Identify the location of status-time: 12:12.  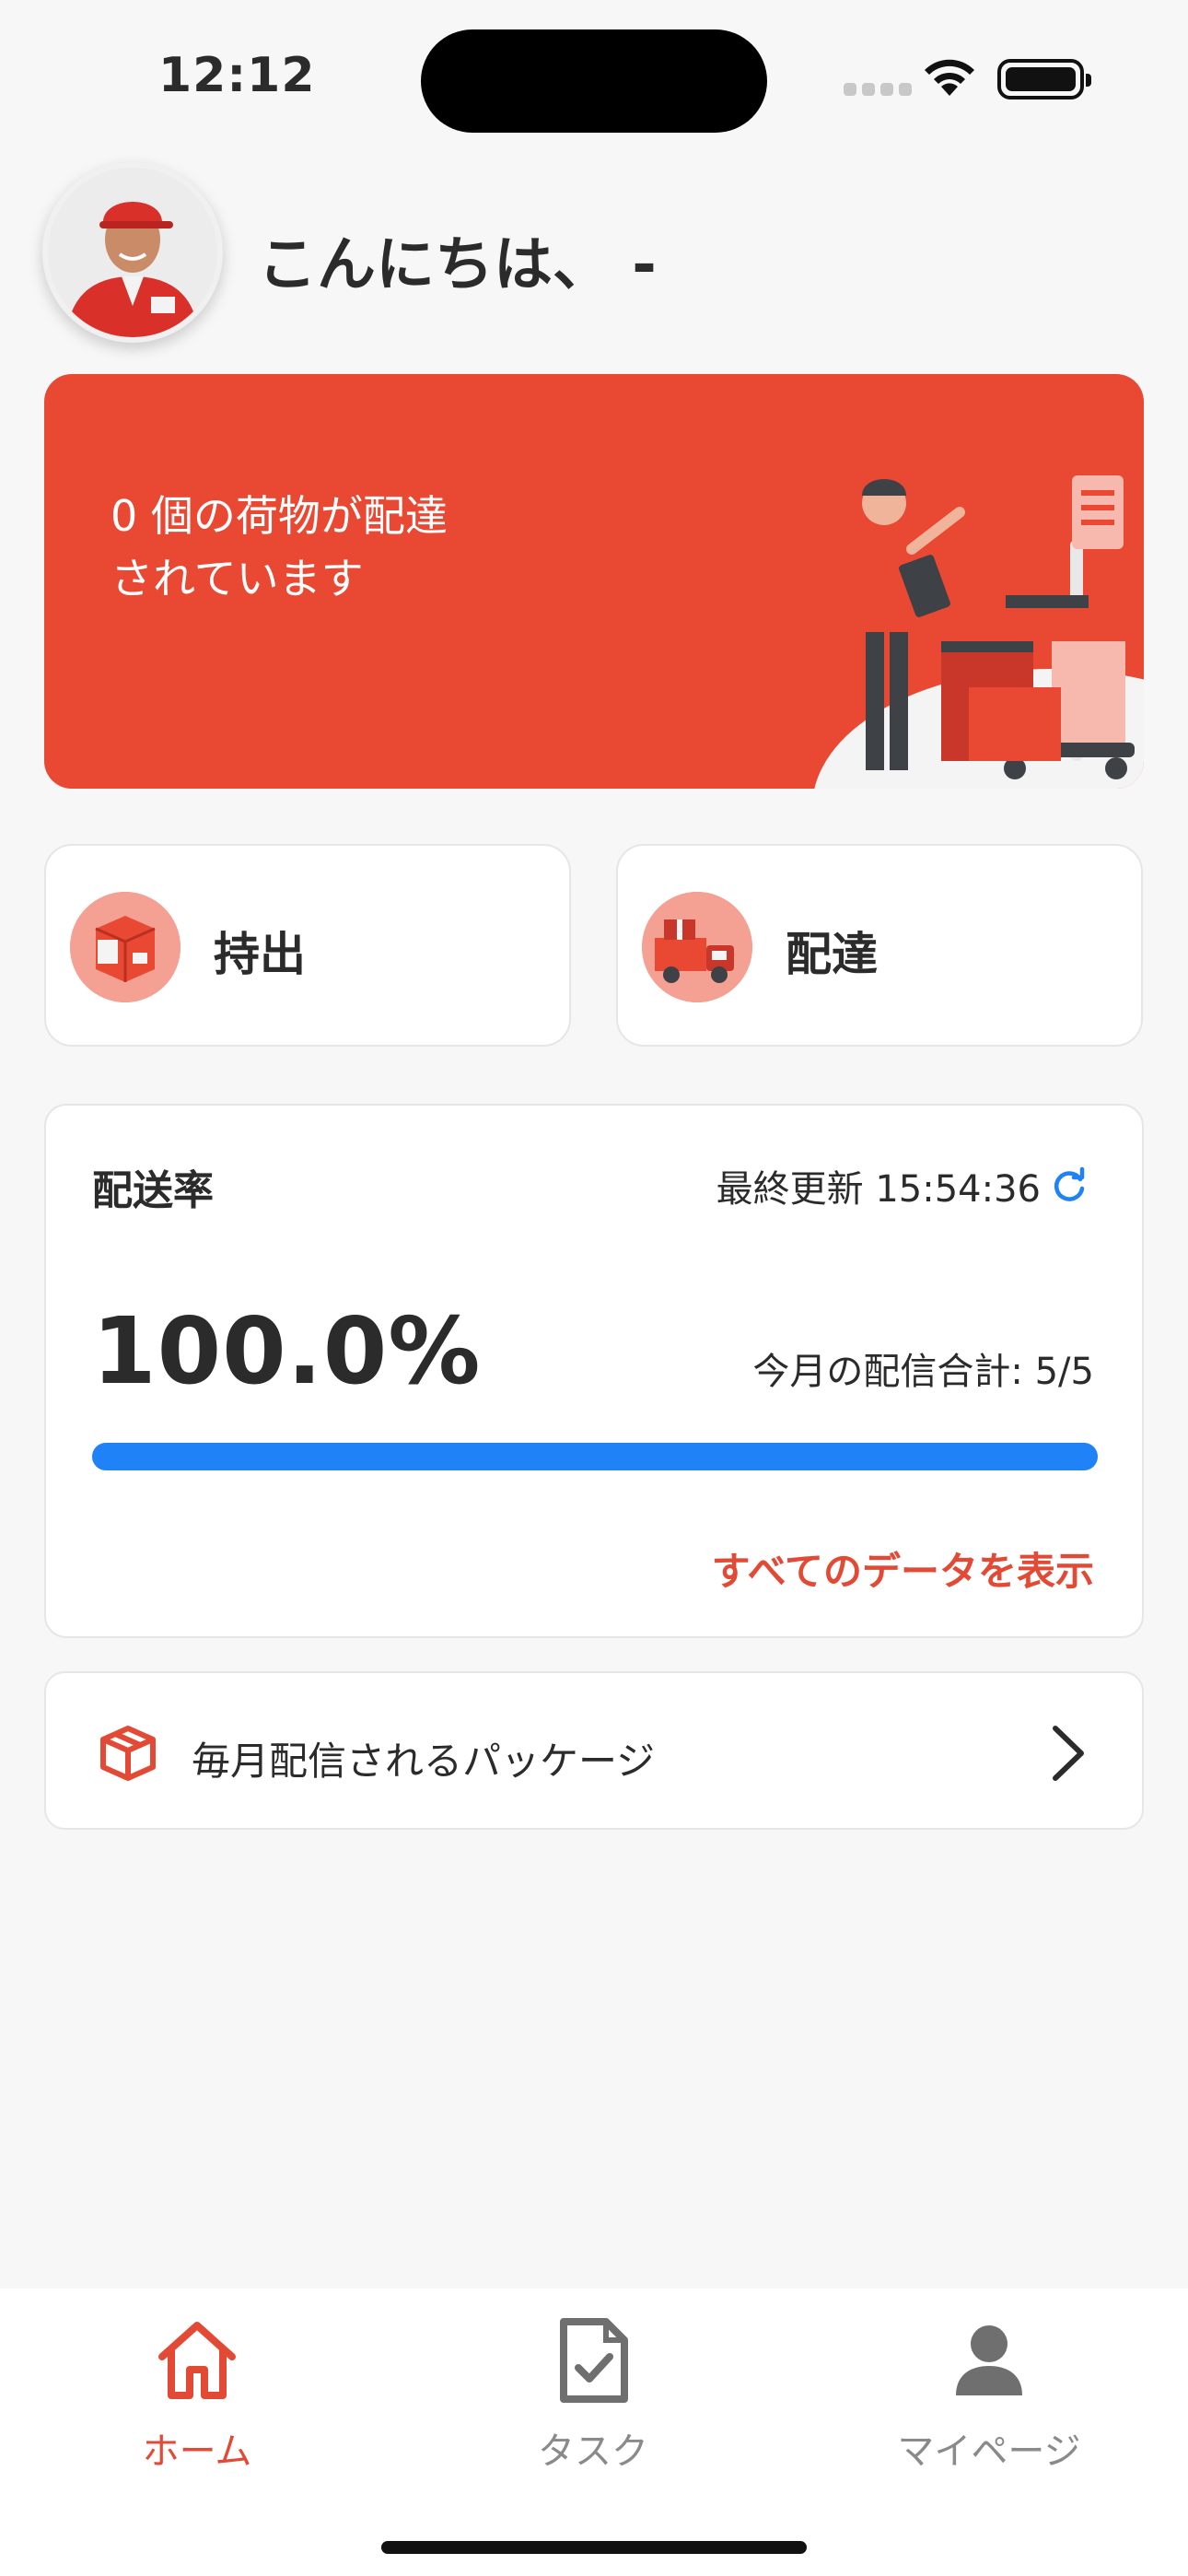
(237, 75).